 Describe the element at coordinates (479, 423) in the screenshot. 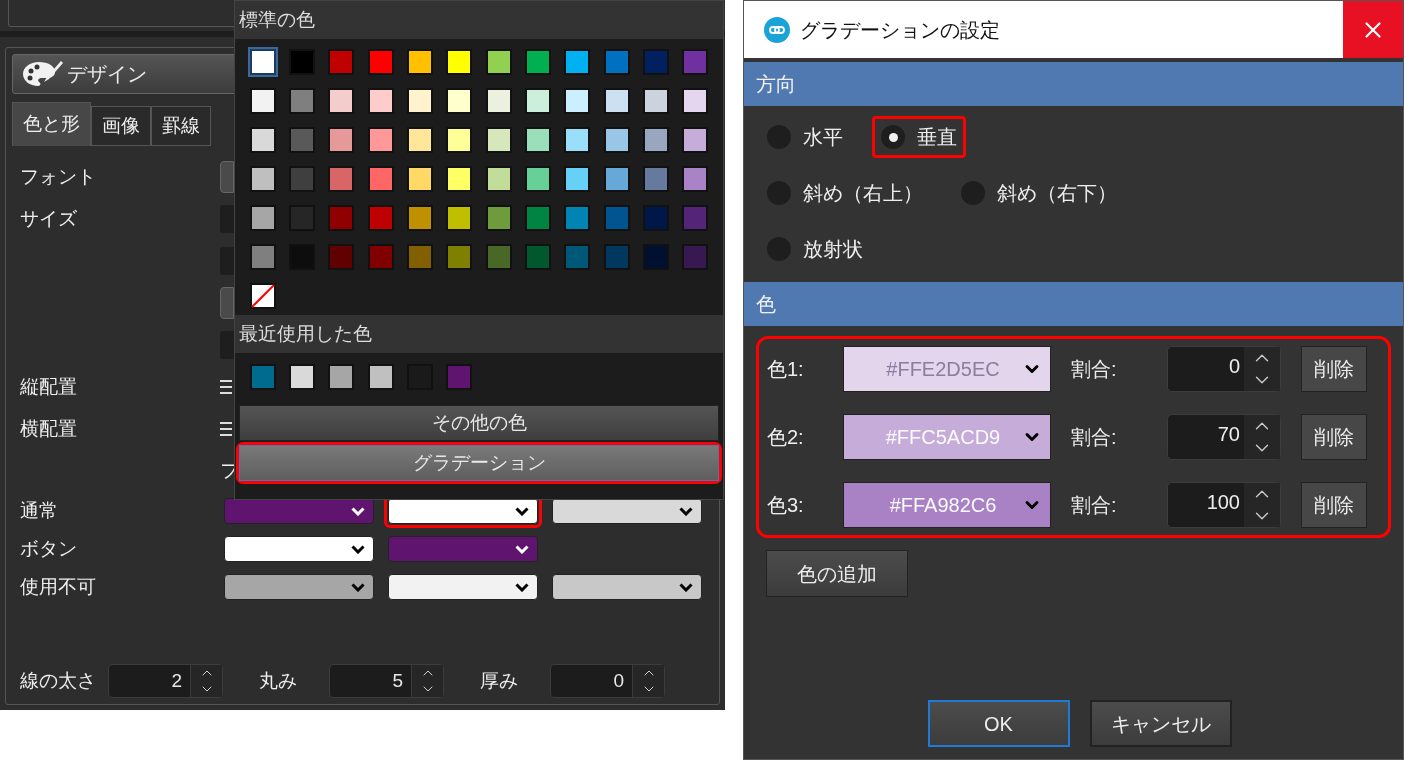

I see `popup-button: その他の色` at that location.